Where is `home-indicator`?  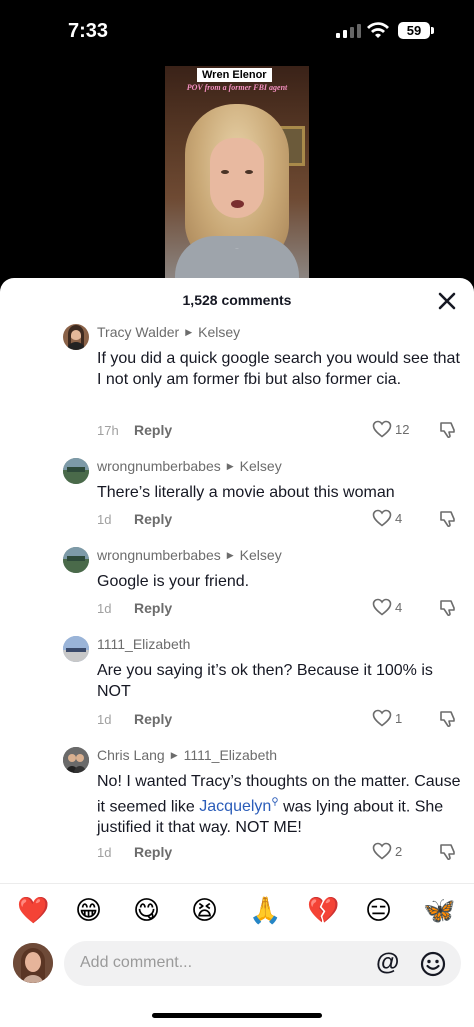 home-indicator is located at coordinates (237, 1015).